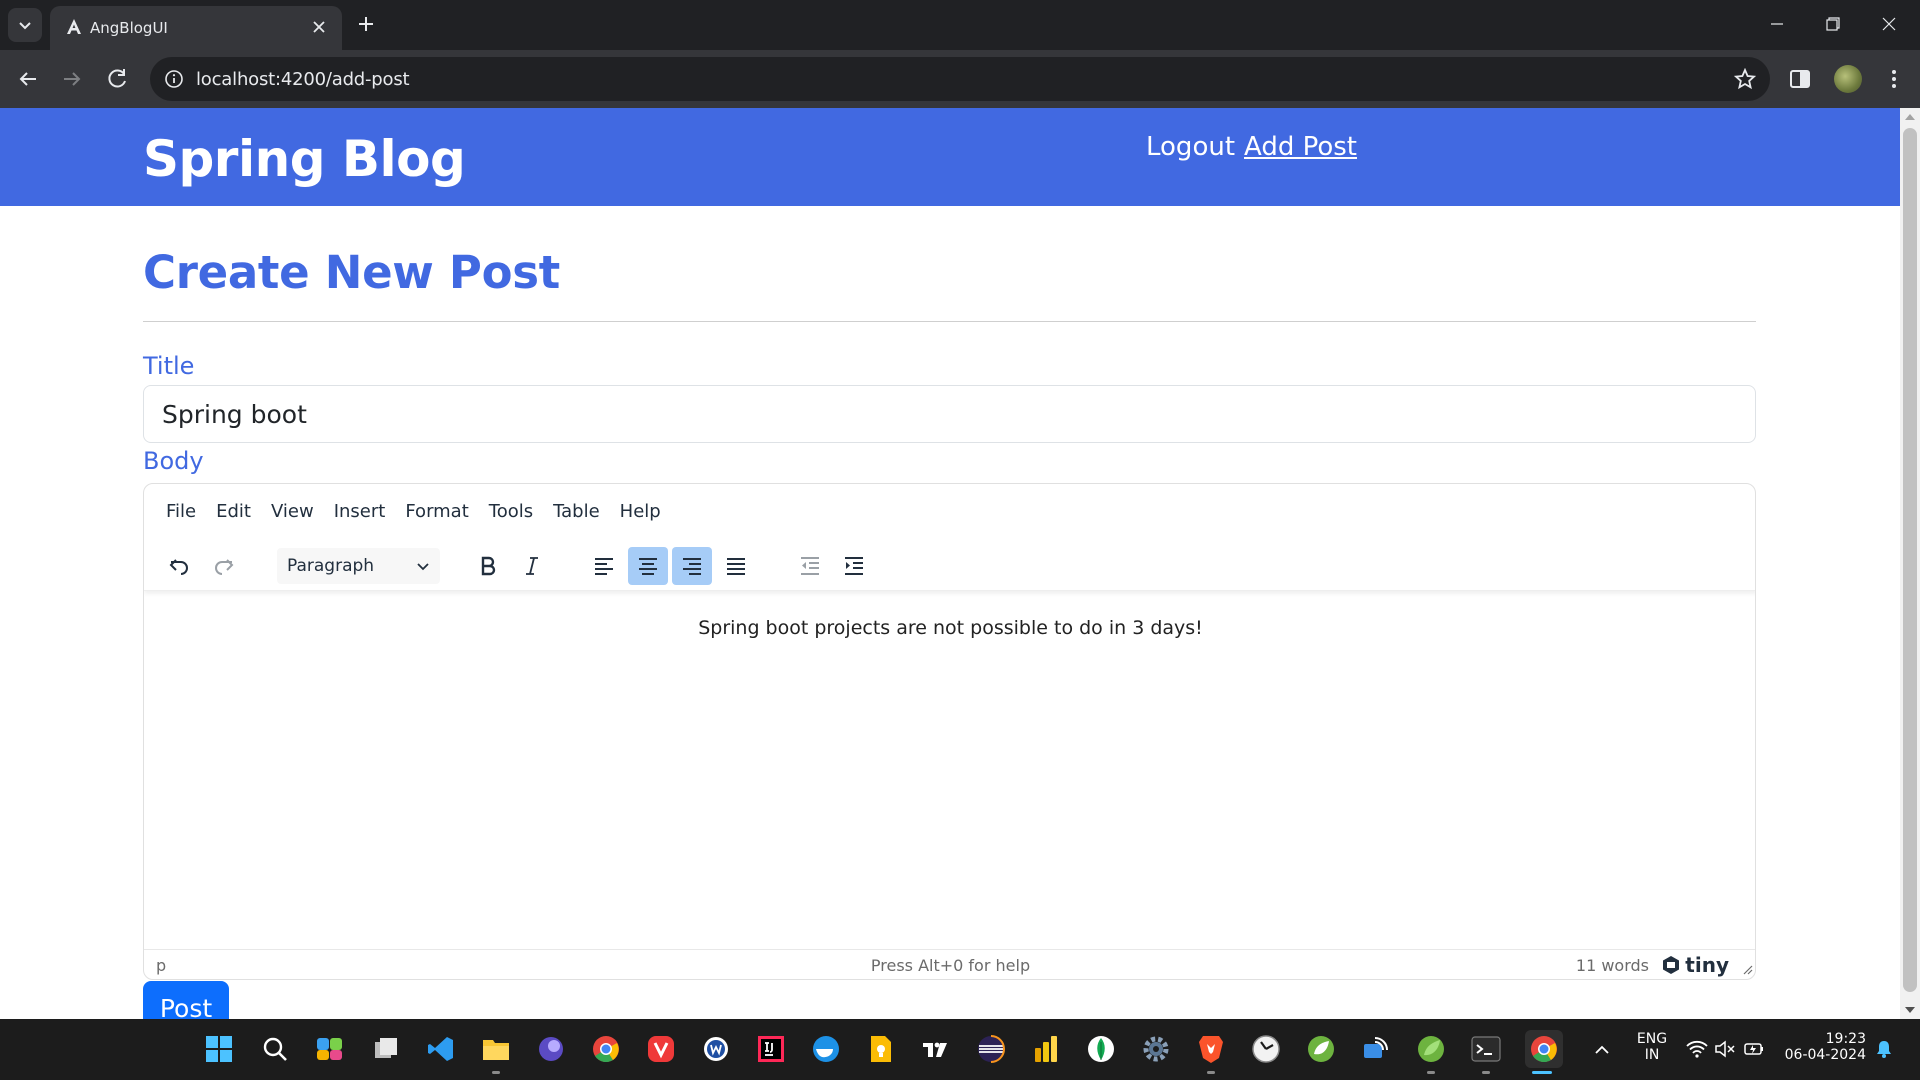  Describe the element at coordinates (1321, 1049) in the screenshot. I see `spring-tools-icon` at that location.